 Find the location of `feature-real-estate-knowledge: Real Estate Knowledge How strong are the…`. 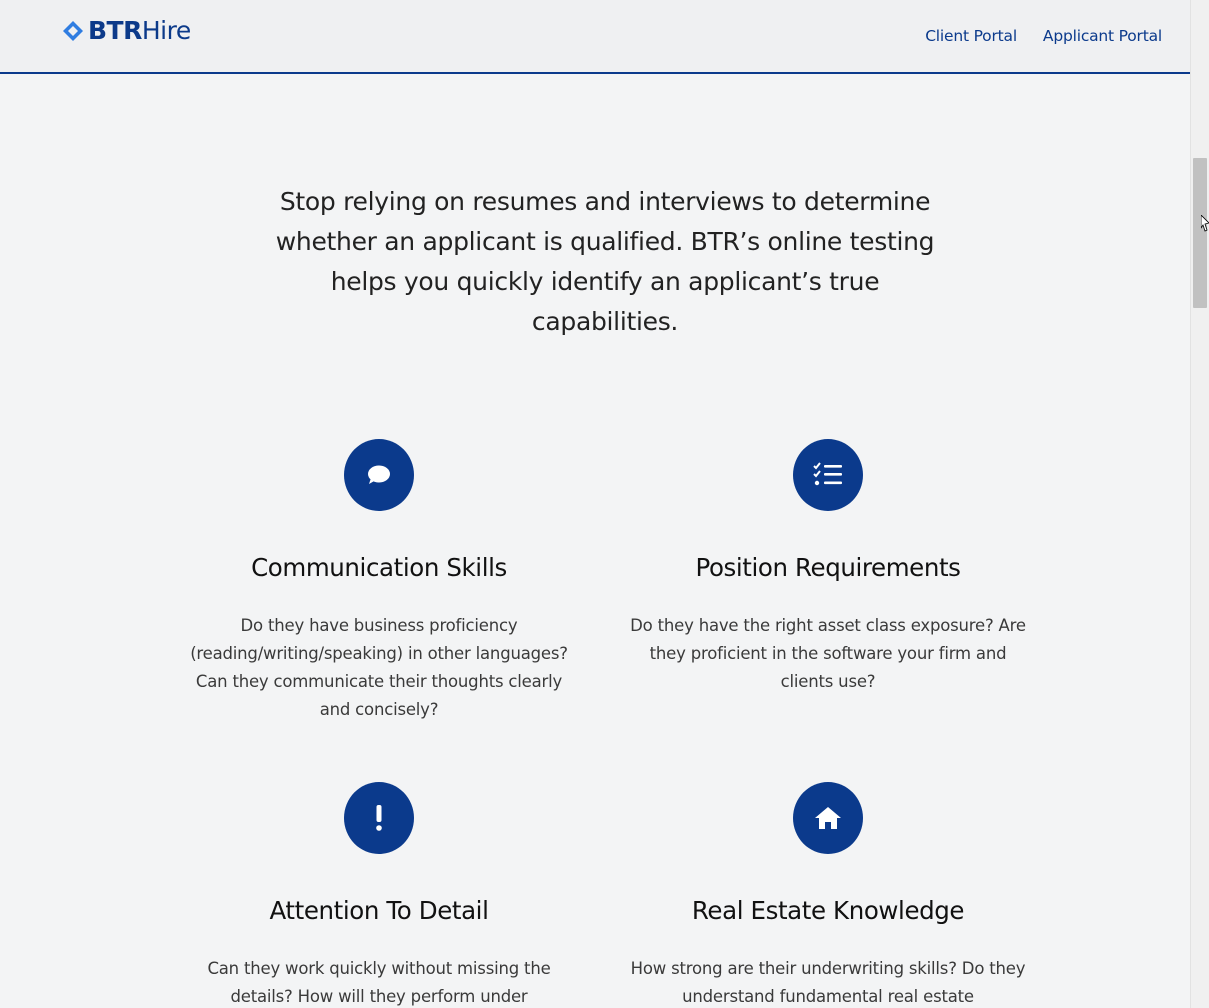

feature-real-estate-knowledge: Real Estate Knowledge How strong are the… is located at coordinates (828, 895).